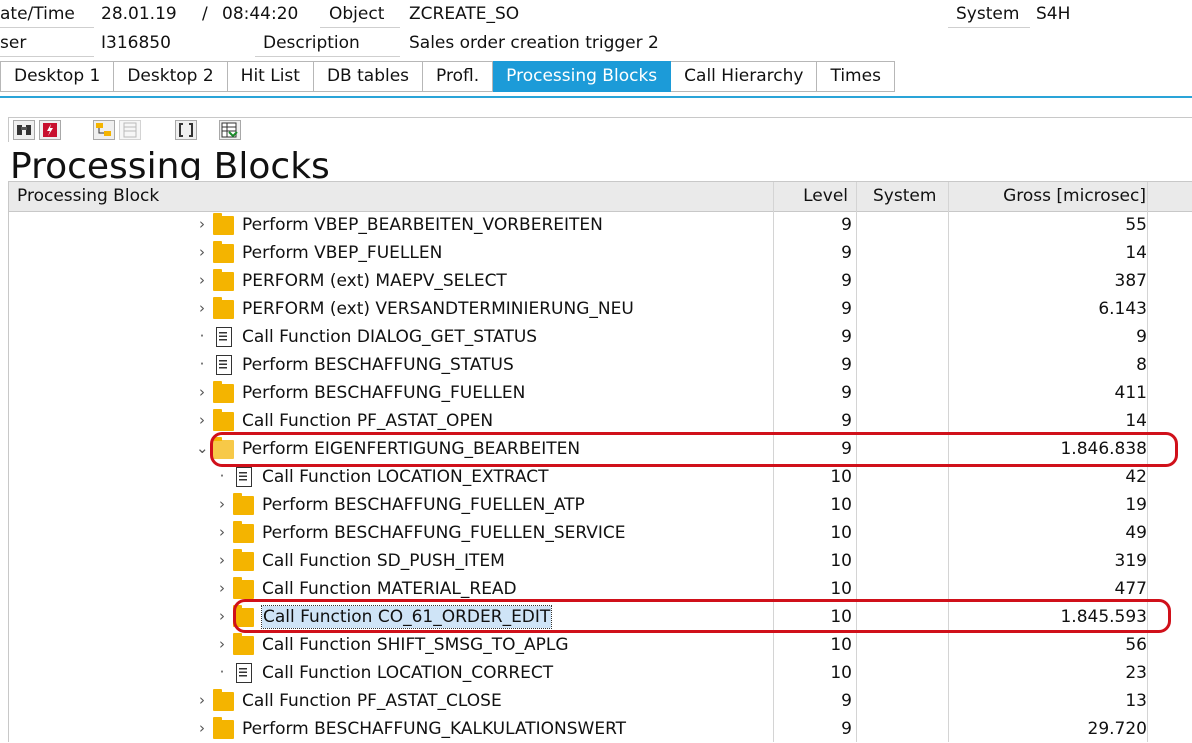 The image size is (1192, 743). What do you see at coordinates (1122, 309) in the screenshot?
I see `gross-time-cell: 6.143` at bounding box center [1122, 309].